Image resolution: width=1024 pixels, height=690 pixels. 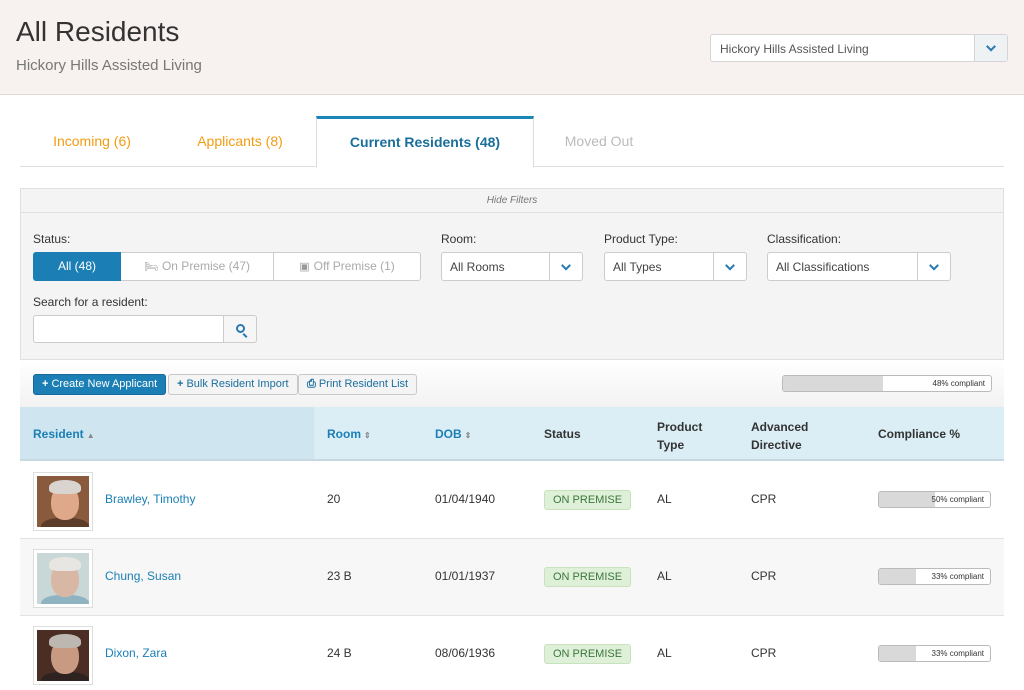 What do you see at coordinates (465, 499) in the screenshot?
I see `dob-cell: 01/04/1940` at bounding box center [465, 499].